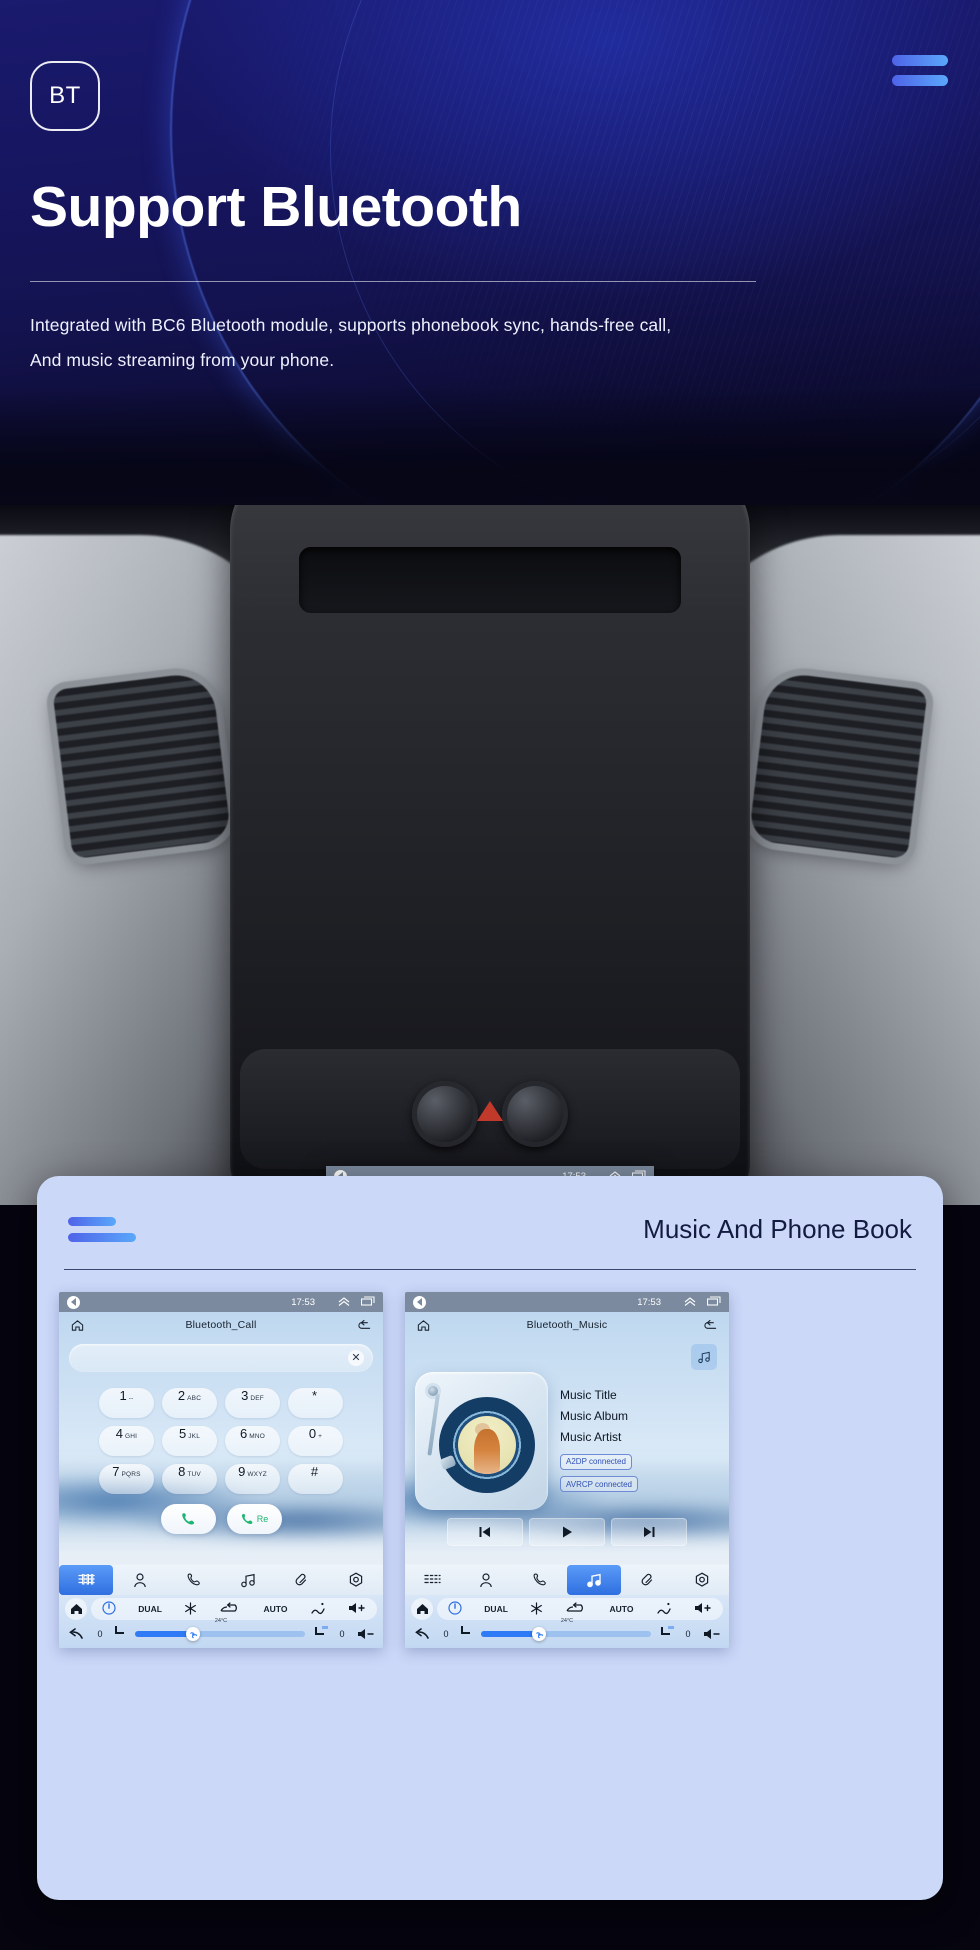 This screenshot has width=980, height=1950. What do you see at coordinates (126, 1441) in the screenshot?
I see `dial-key: 4 GHI` at bounding box center [126, 1441].